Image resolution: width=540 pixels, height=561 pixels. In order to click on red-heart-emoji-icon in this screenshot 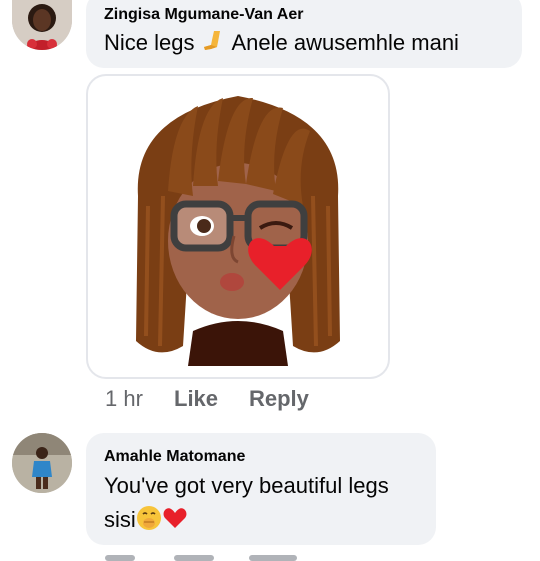, I will do `click(175, 521)`.